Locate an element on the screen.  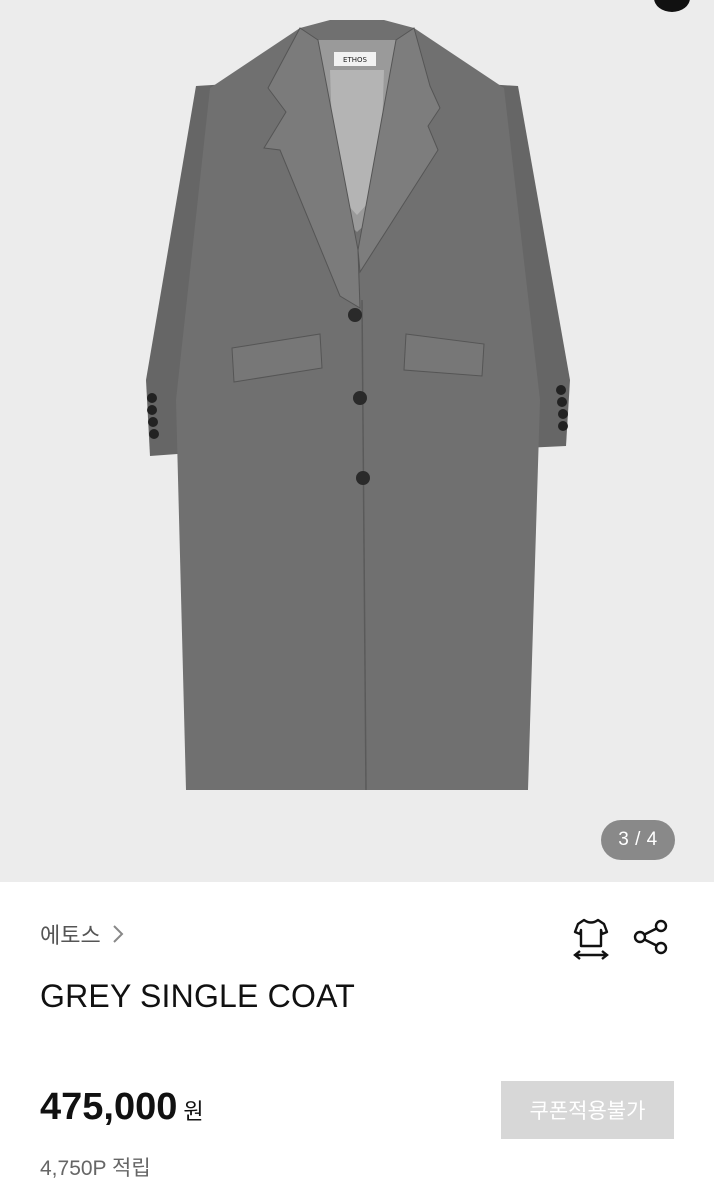
price: 475,000 원 is located at coordinates (122, 1107).